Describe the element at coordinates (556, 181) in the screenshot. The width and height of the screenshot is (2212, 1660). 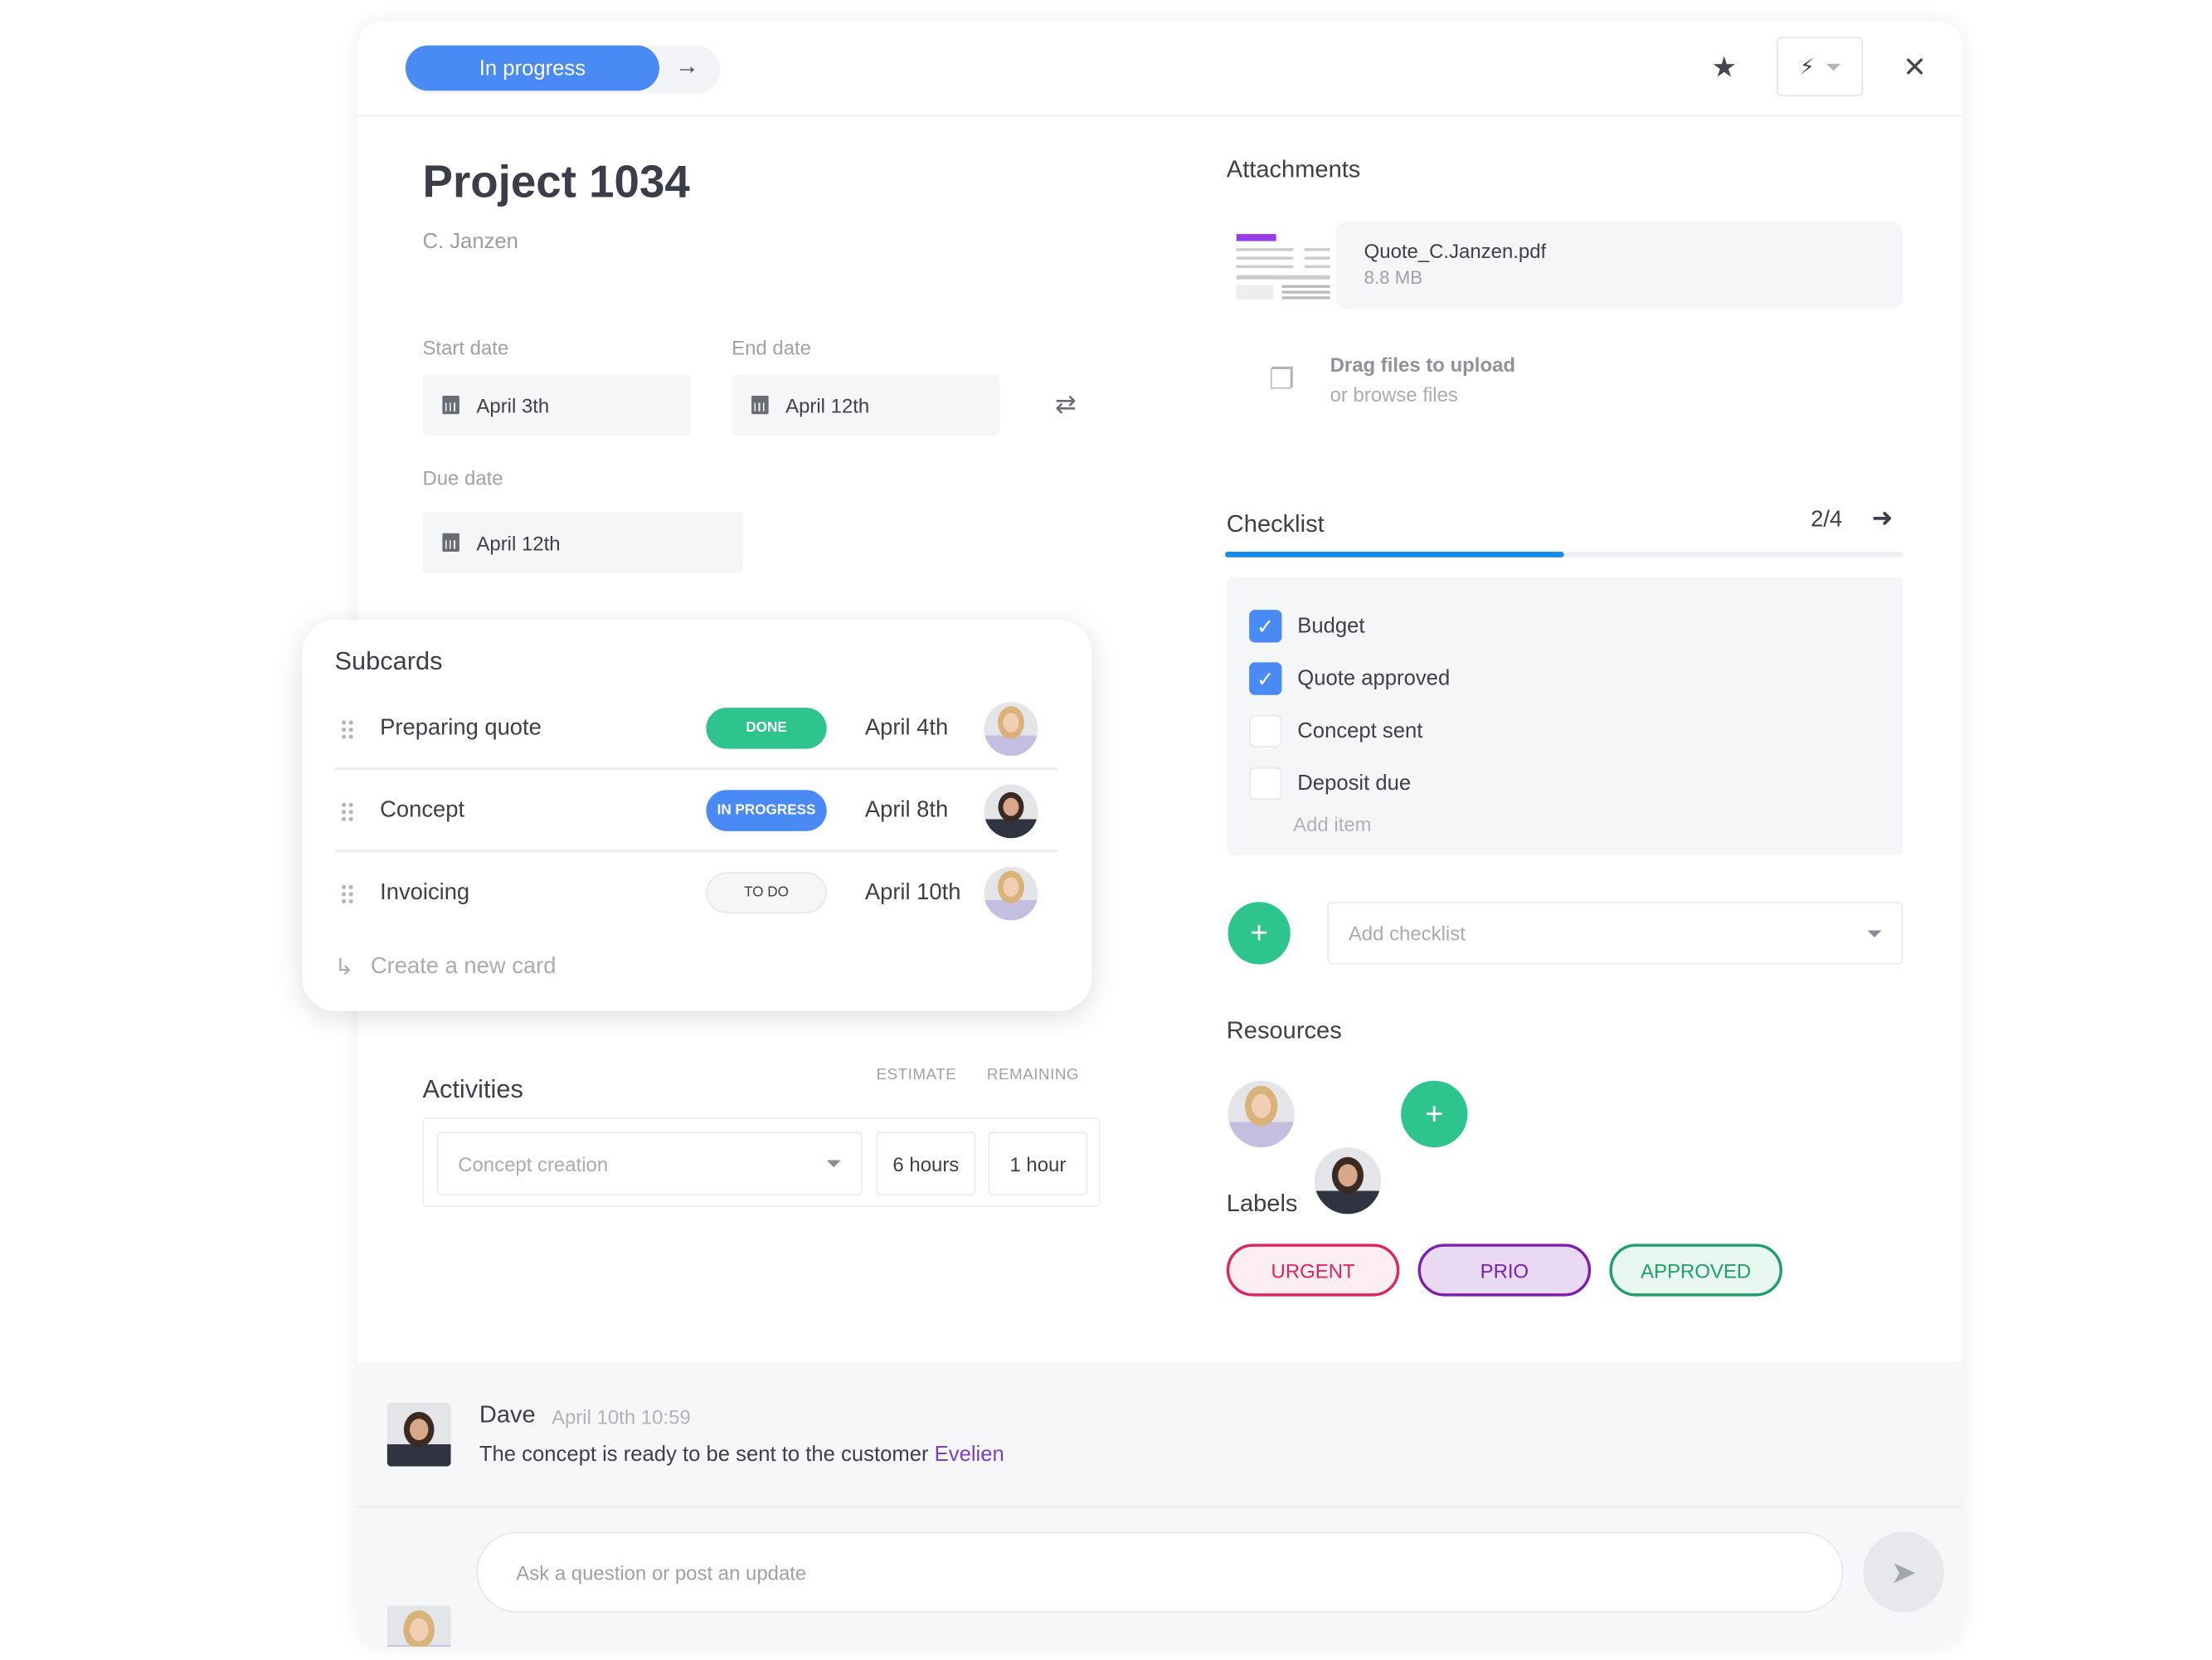
I see `page-title: Project 1034` at that location.